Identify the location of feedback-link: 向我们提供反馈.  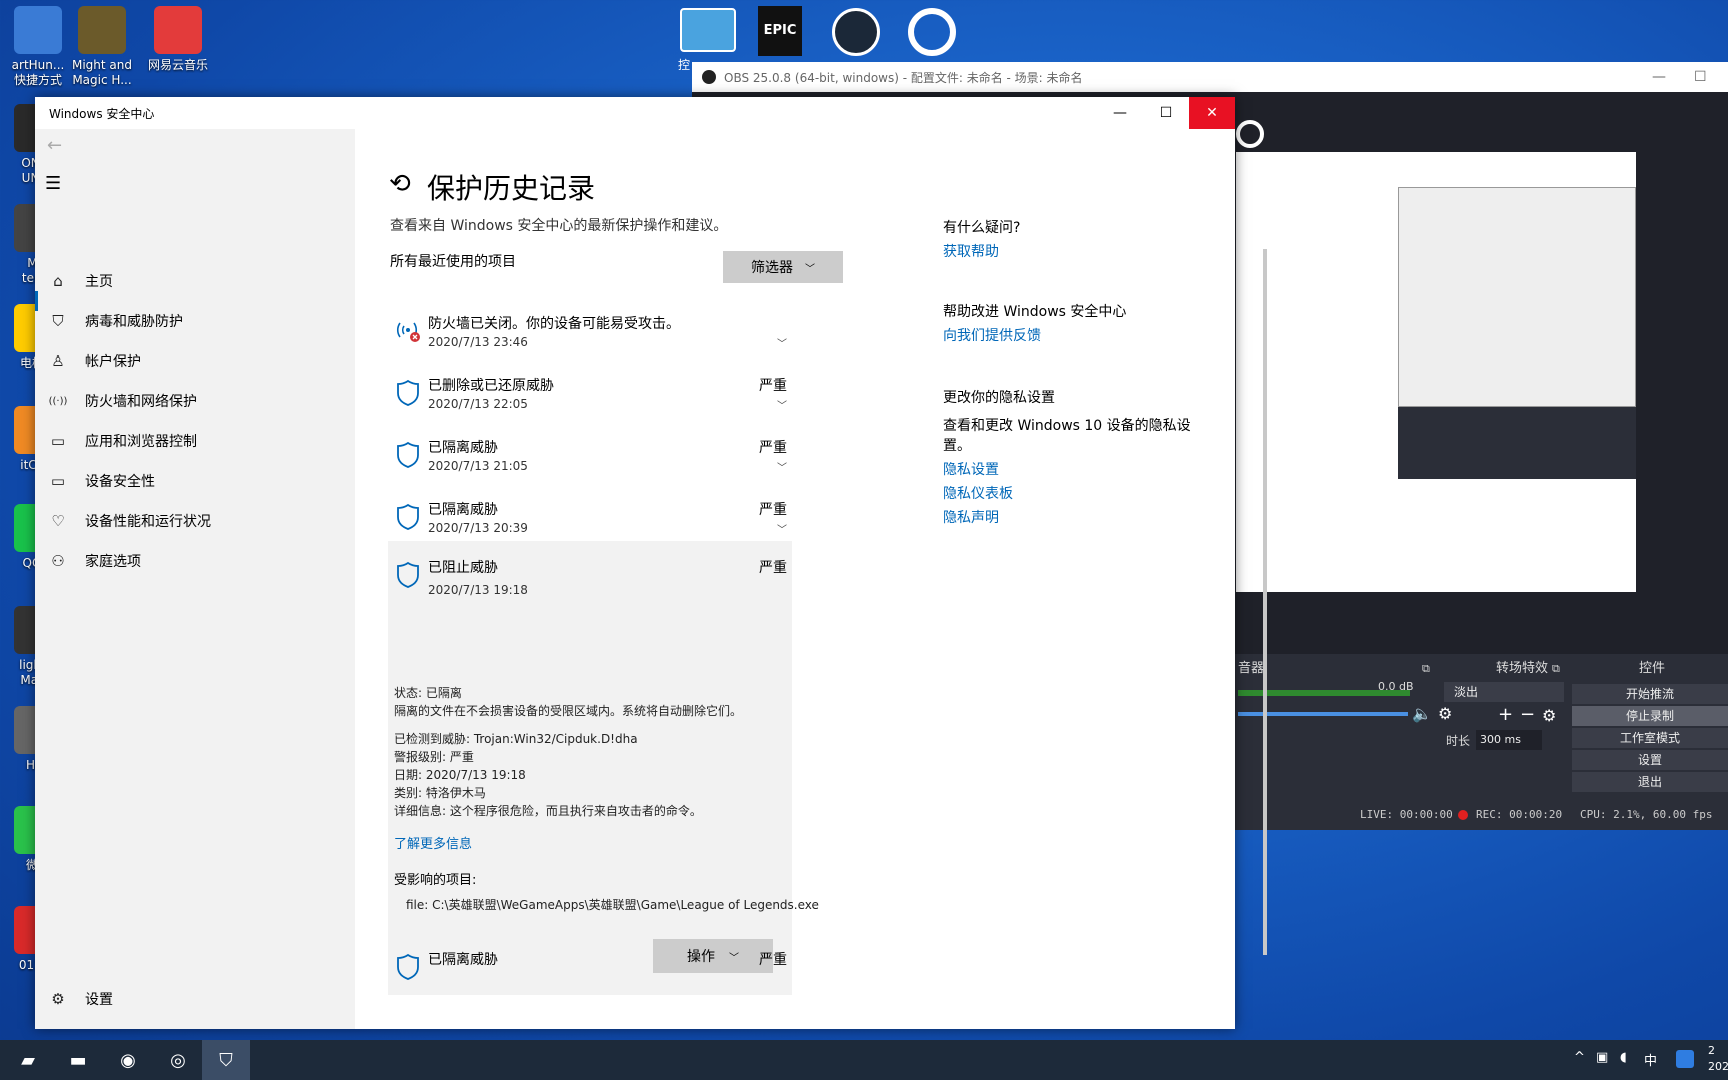
(992, 335).